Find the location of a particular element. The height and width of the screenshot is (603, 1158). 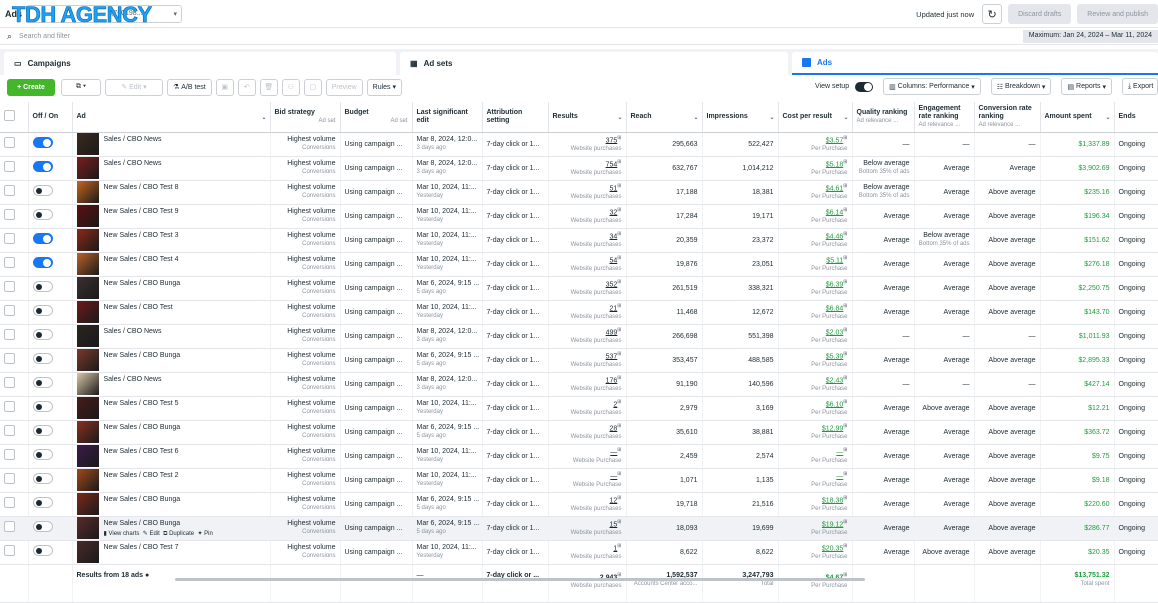

header-results: Results ⌄ is located at coordinates (587, 117).